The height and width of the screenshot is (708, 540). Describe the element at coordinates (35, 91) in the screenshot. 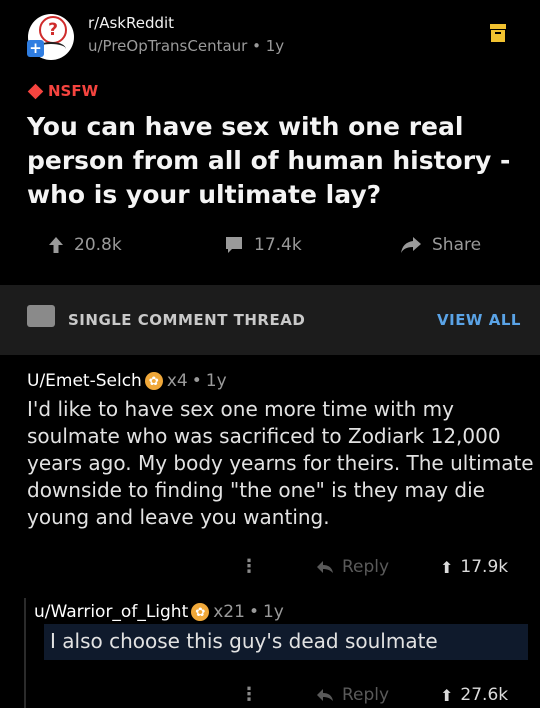

I see `nsfw-diamond-icon` at that location.